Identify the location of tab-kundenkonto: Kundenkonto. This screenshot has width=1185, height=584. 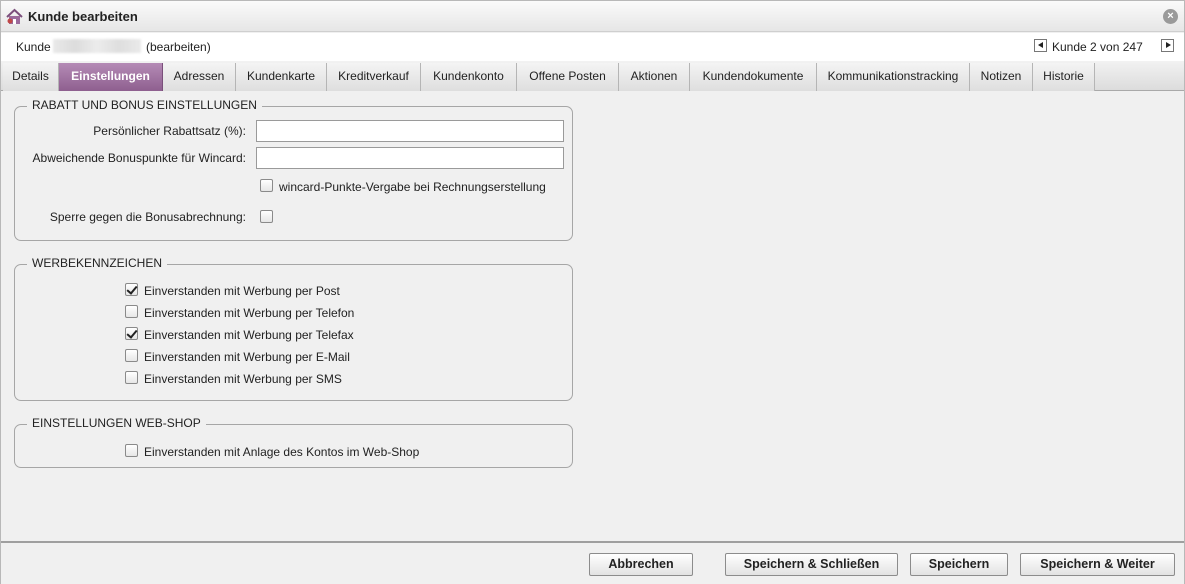
(469, 77).